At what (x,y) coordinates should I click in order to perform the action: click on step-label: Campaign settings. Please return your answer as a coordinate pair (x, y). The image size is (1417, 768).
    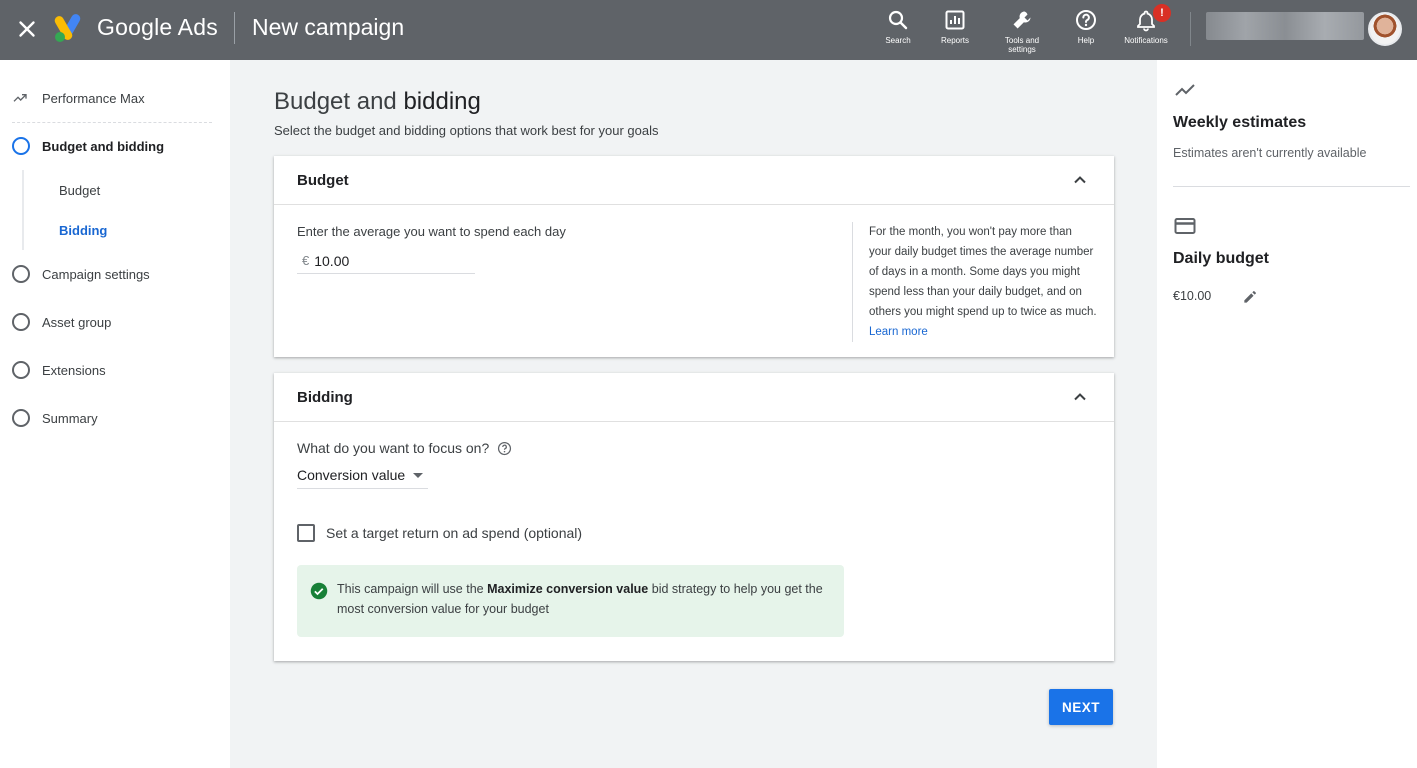
    Looking at the image, I should click on (96, 274).